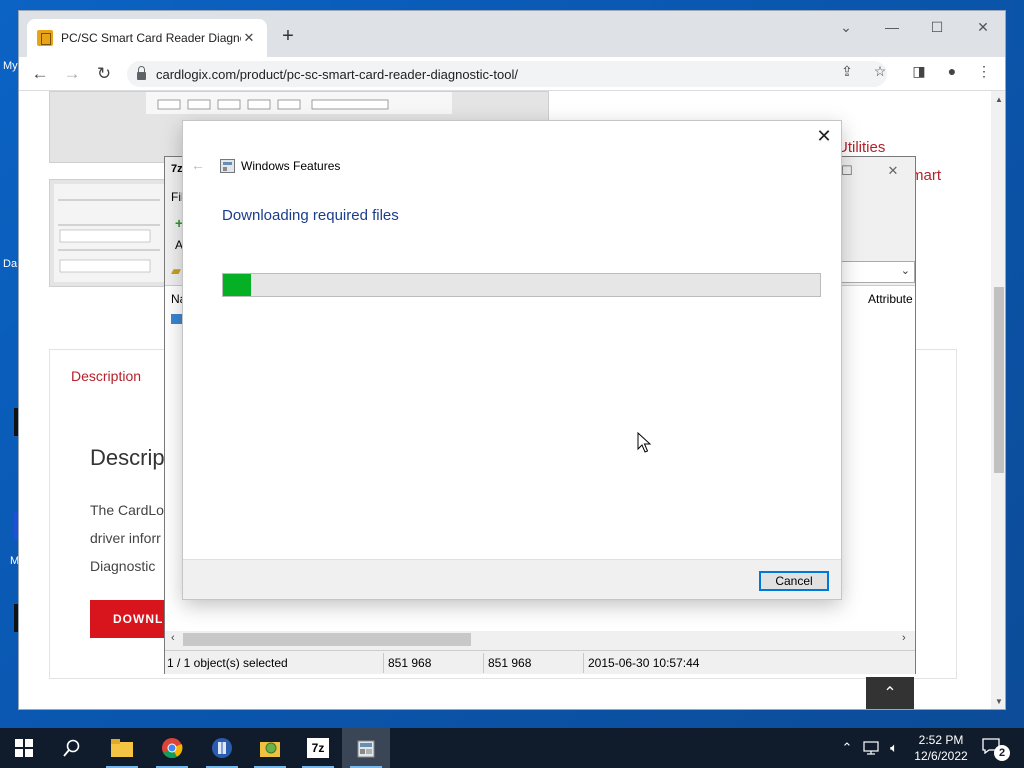 Image resolution: width=1024 pixels, height=768 pixels. Describe the element at coordinates (222, 748) in the screenshot. I see `app-icon` at that location.